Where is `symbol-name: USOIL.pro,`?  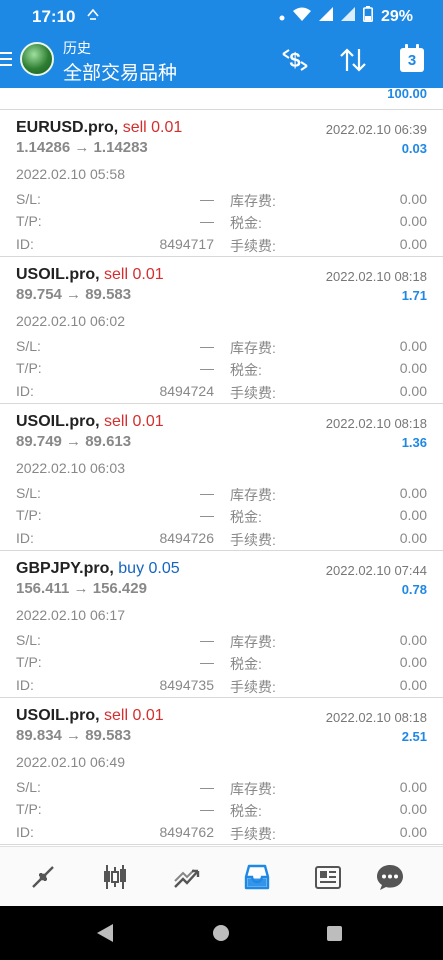 symbol-name: USOIL.pro, is located at coordinates (58, 715).